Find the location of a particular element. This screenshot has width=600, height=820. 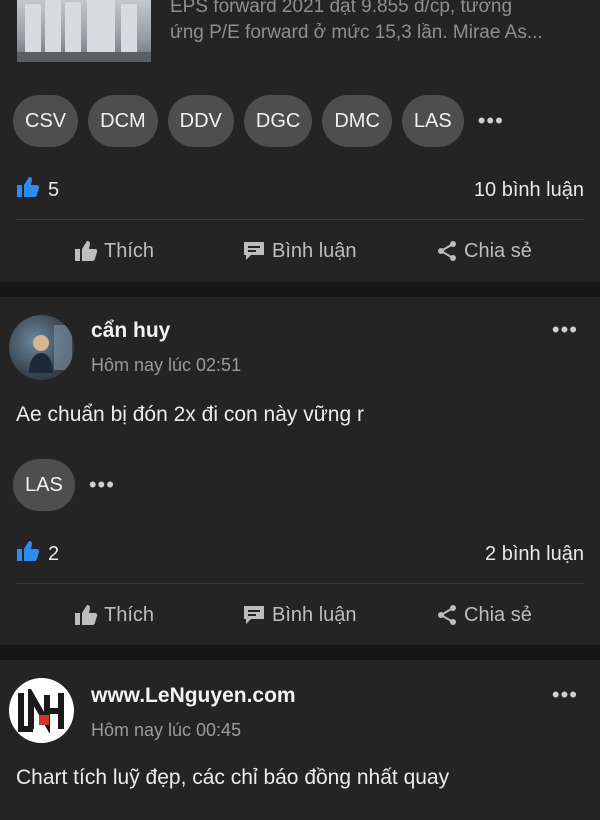

like-count: 2 is located at coordinates (54, 553).